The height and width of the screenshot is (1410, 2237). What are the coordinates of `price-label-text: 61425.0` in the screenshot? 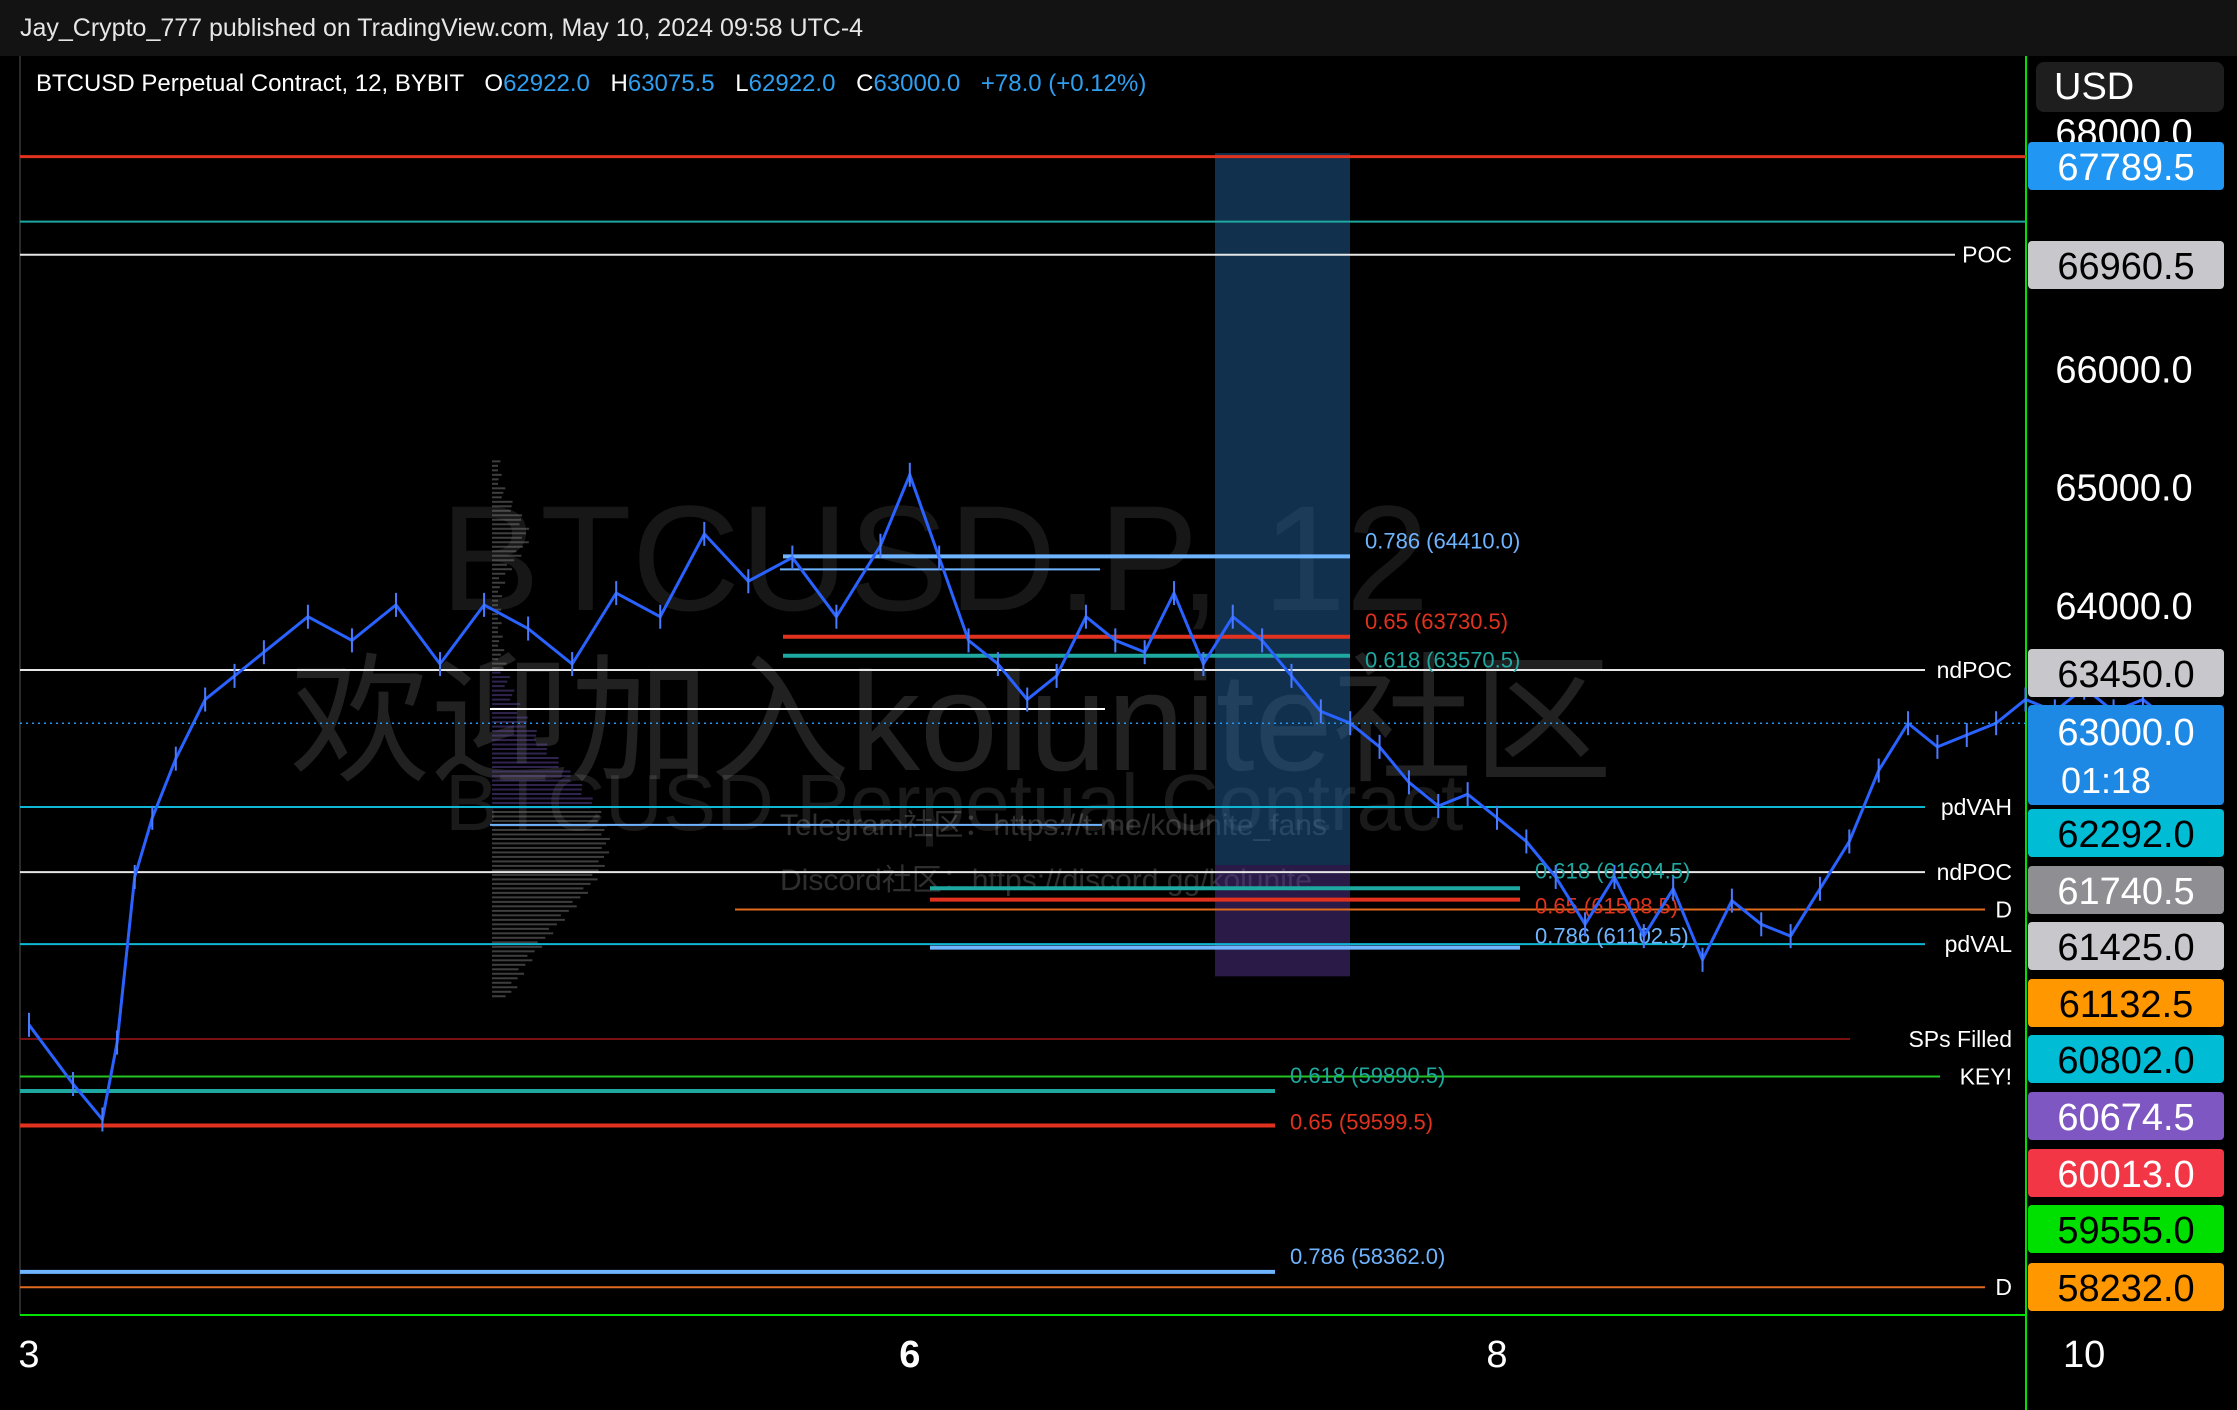 It's located at (2125, 948).